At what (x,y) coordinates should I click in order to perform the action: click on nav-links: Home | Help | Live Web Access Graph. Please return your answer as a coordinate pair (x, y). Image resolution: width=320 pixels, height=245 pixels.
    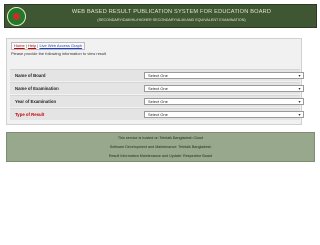
    Looking at the image, I should click on (48, 46).